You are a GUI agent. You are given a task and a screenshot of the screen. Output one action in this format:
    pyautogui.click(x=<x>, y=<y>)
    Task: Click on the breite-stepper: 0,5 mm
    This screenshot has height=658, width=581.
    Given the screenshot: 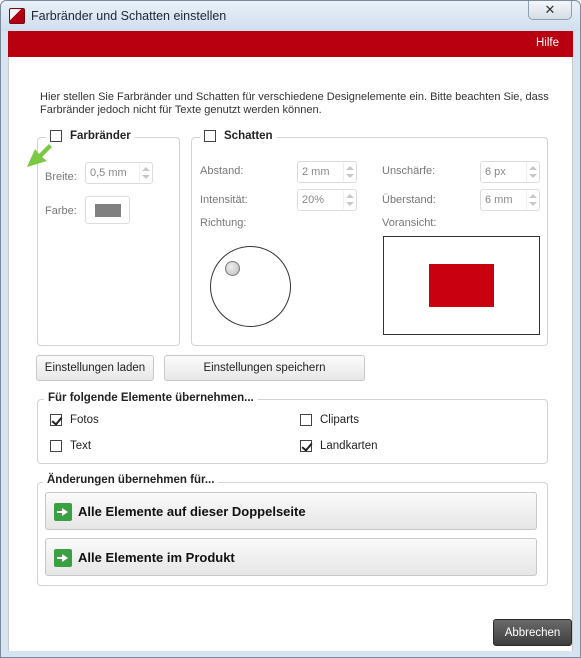 What is the action you would take?
    pyautogui.click(x=119, y=173)
    